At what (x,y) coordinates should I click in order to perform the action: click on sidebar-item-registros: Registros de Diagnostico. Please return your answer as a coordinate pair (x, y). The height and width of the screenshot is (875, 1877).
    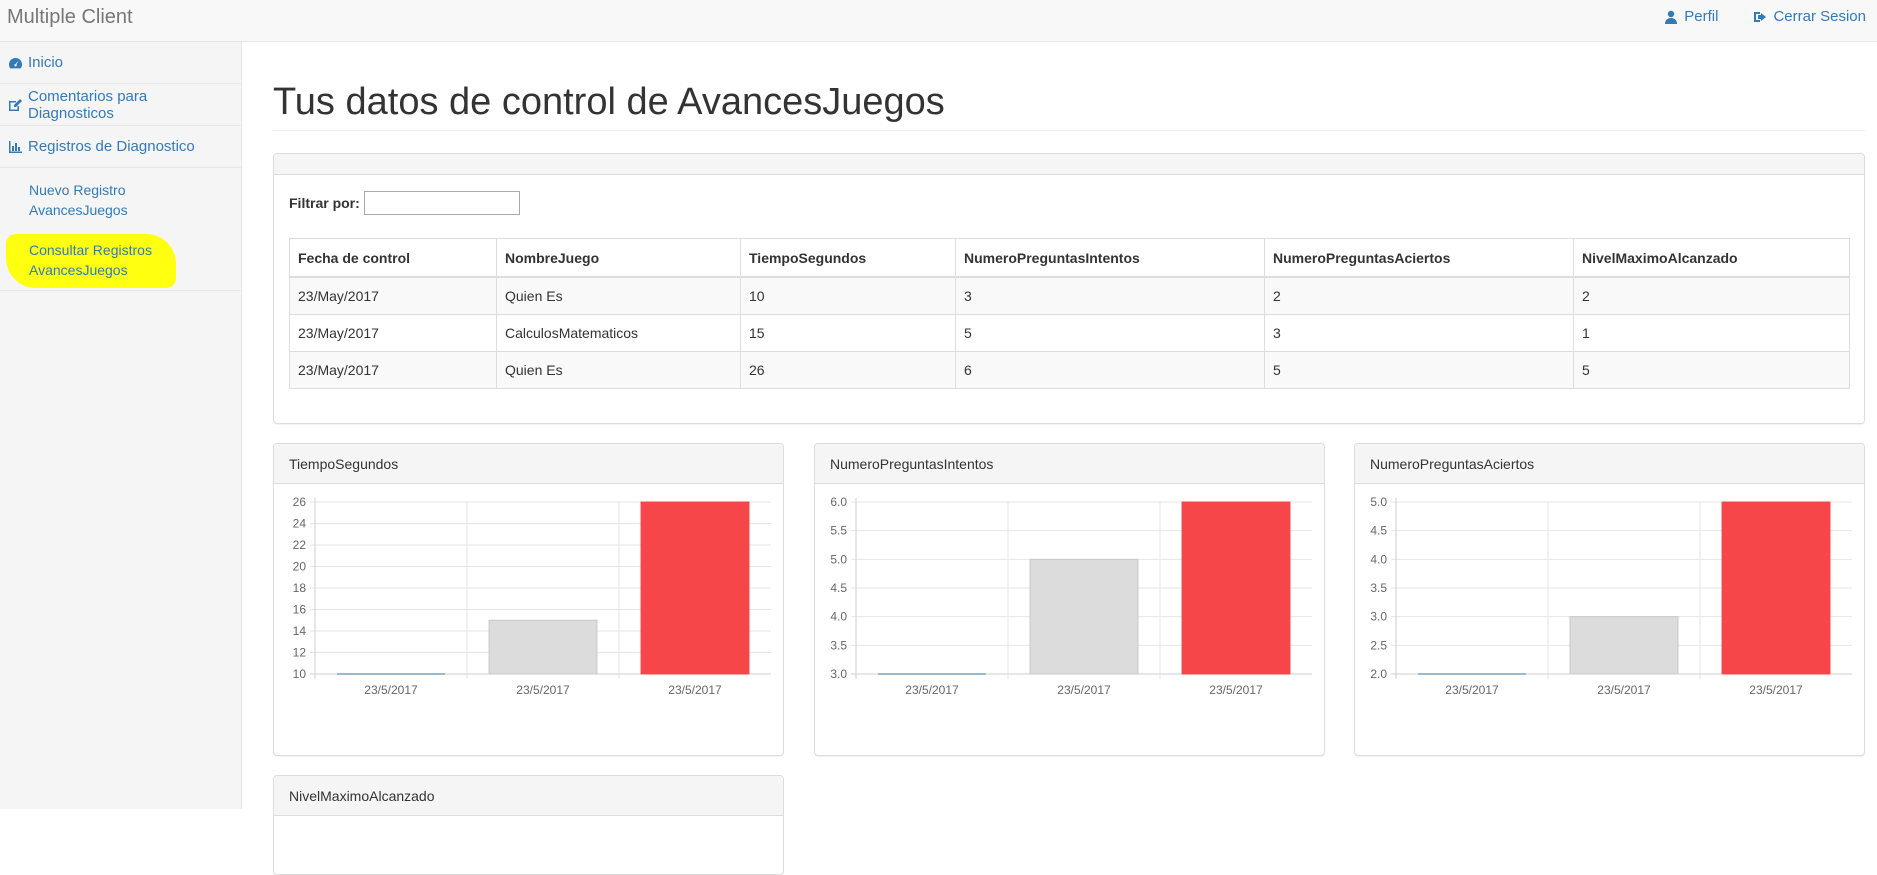
    Looking at the image, I should click on (120, 147).